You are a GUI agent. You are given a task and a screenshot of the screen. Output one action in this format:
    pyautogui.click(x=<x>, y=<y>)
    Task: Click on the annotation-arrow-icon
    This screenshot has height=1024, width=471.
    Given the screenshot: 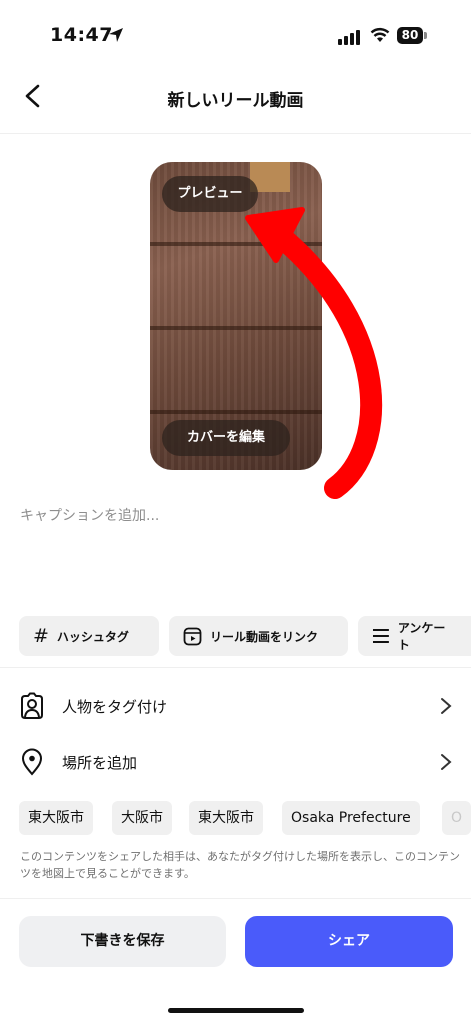 What is the action you would take?
    pyautogui.click(x=314, y=353)
    